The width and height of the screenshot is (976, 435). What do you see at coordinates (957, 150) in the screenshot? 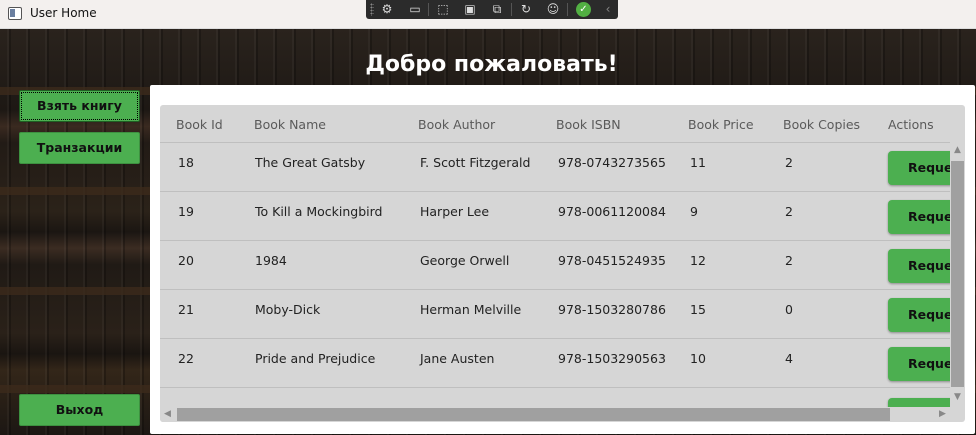
I see `scroll-up-arrow-icon: ▲` at bounding box center [957, 150].